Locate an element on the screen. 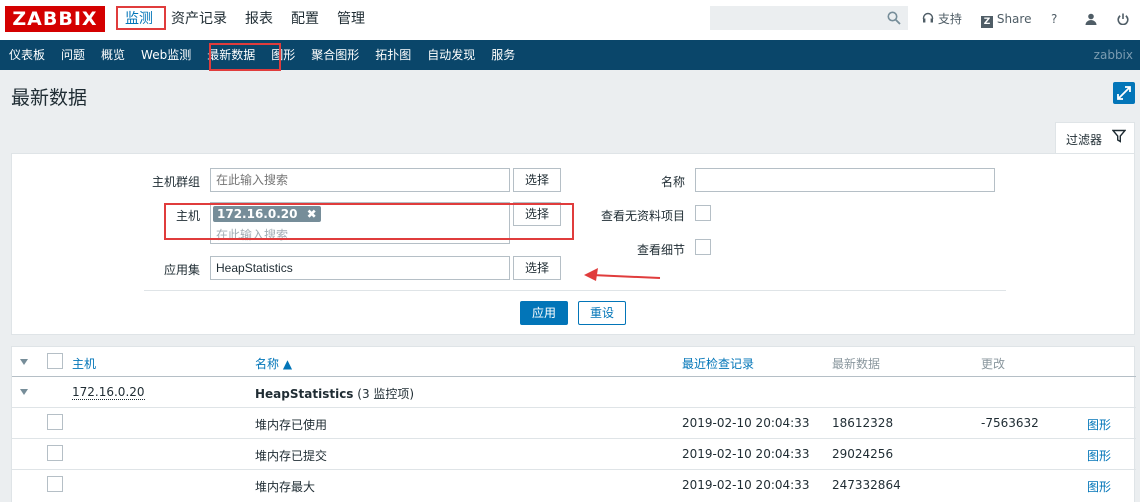 The height and width of the screenshot is (502, 1140). tab-overview: 概览 is located at coordinates (112, 55).